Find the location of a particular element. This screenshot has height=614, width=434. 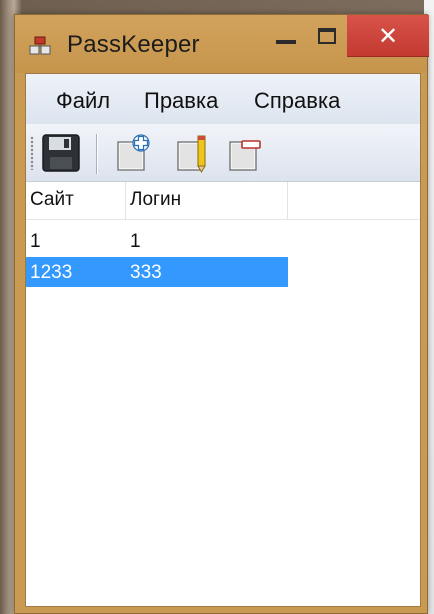

cell-site: 1233 is located at coordinates (51, 272).